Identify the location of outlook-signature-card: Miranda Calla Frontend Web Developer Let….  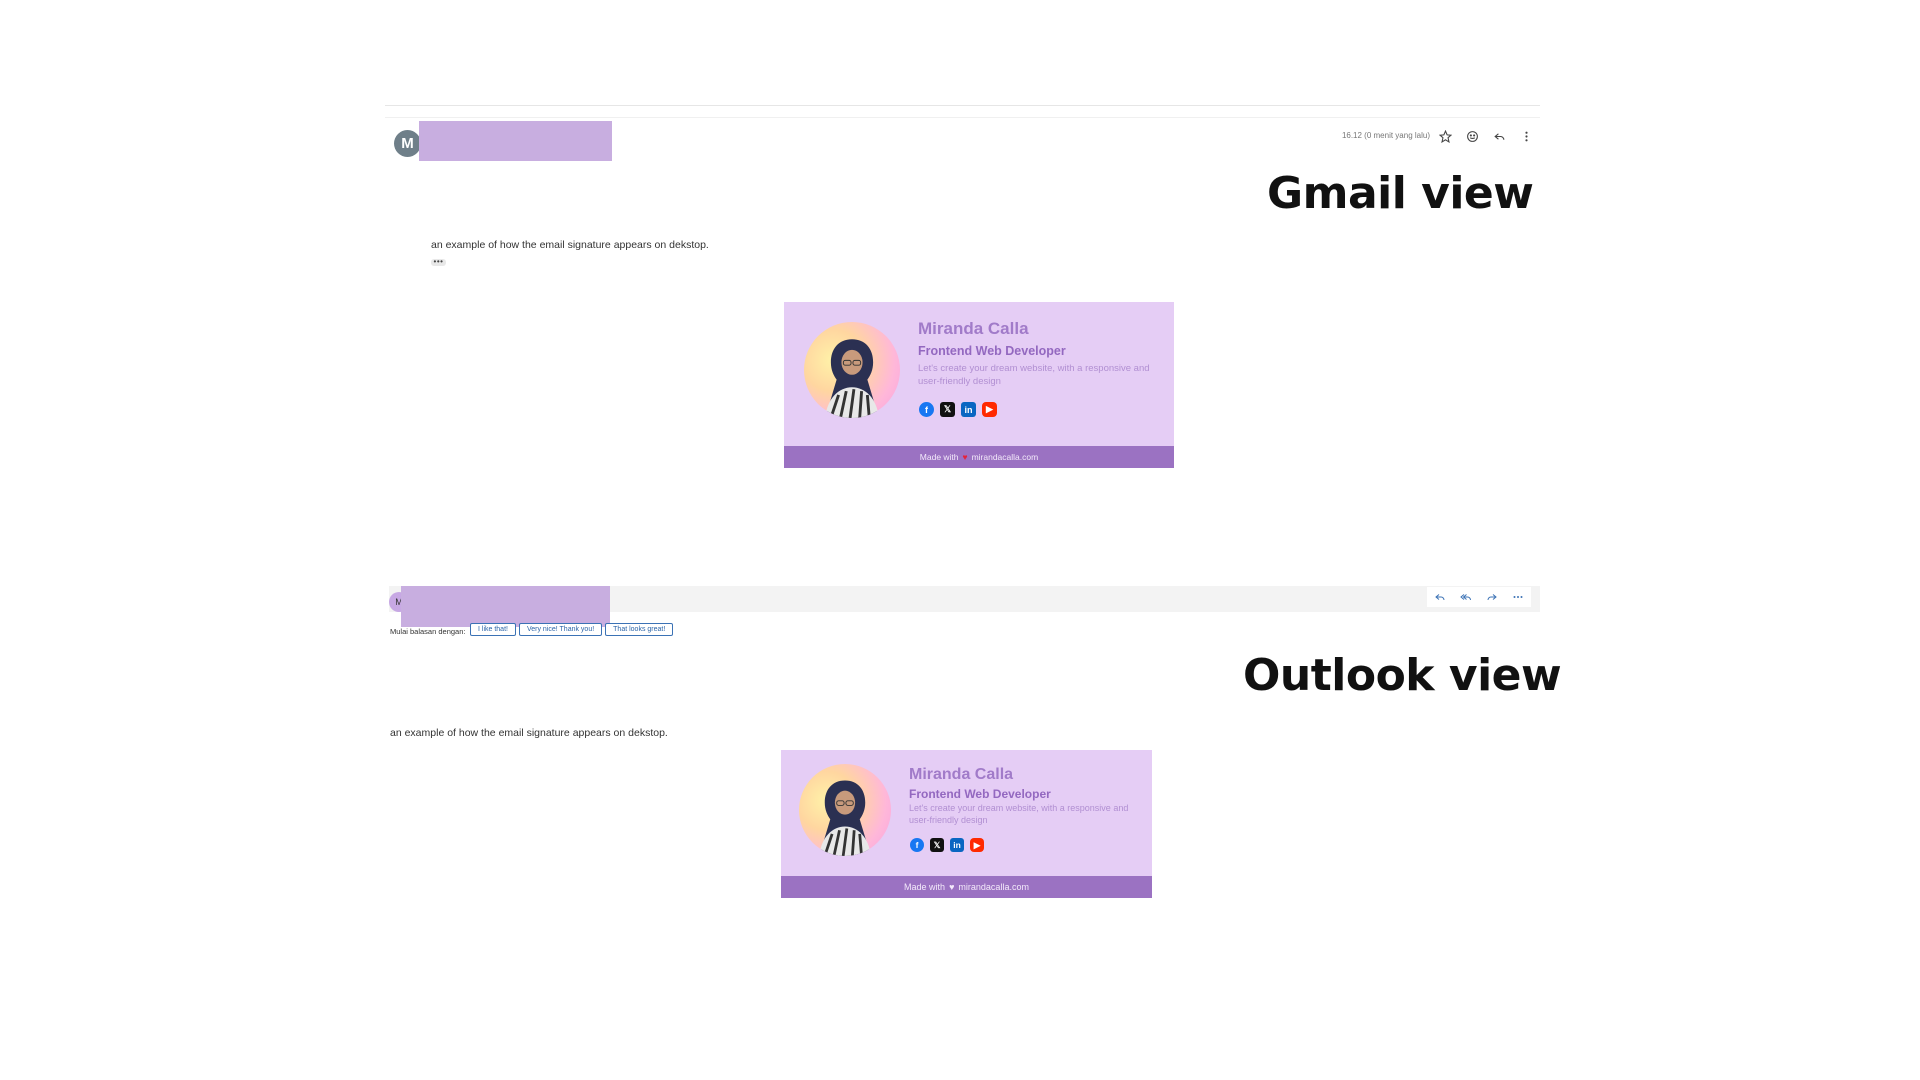
(966, 824).